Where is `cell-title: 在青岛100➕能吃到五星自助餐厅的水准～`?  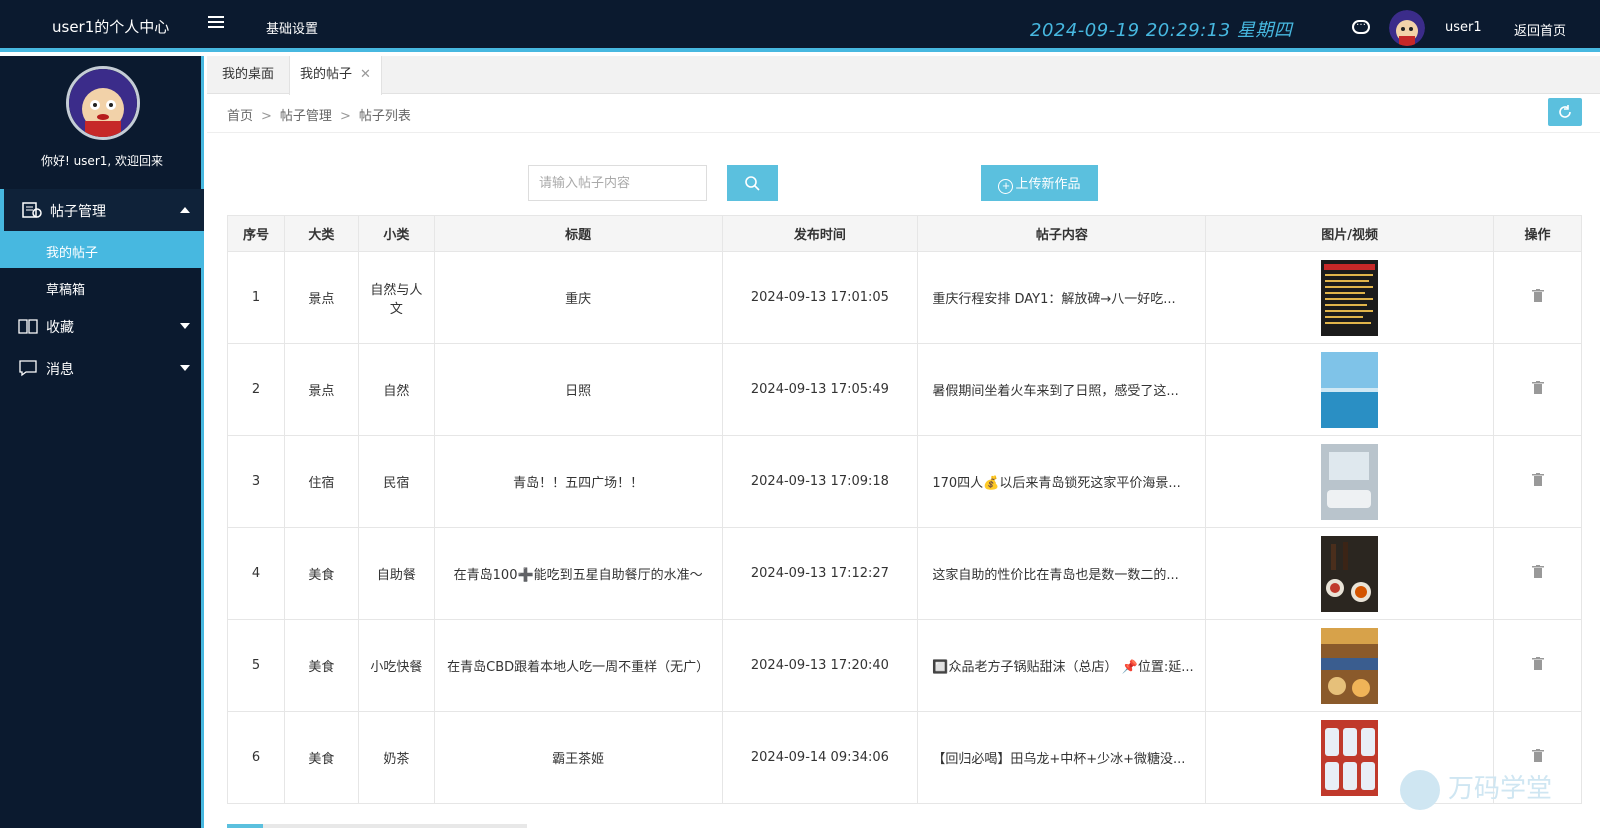 cell-title: 在青岛100➕能吃到五星自助餐厅的水准～ is located at coordinates (578, 573).